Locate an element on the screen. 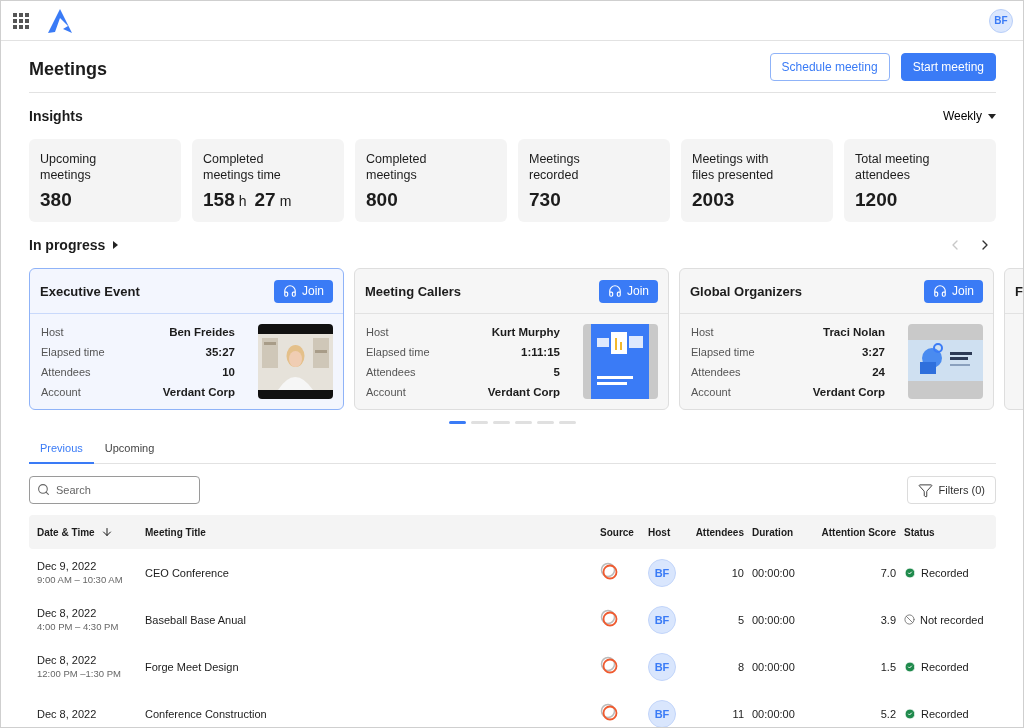 The height and width of the screenshot is (728, 1024). meeting-card: Executive Event Join Host Ben Freides Elapsed time 35:27 Attendees 10 Account Verdant Corp is located at coordinates (186, 339).